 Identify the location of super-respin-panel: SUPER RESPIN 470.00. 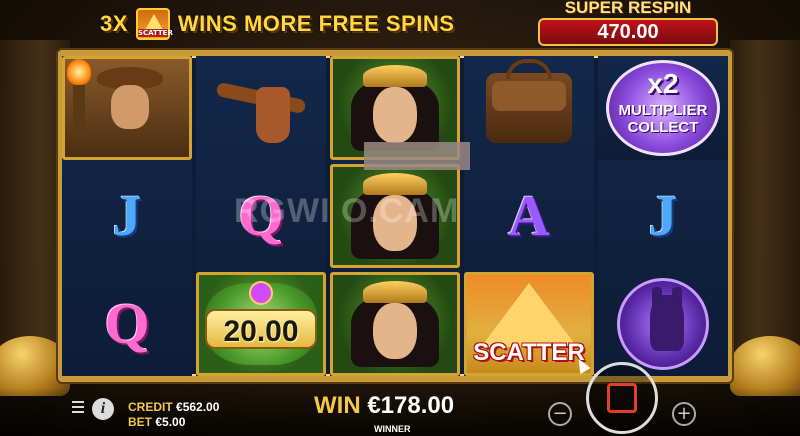
(628, 25).